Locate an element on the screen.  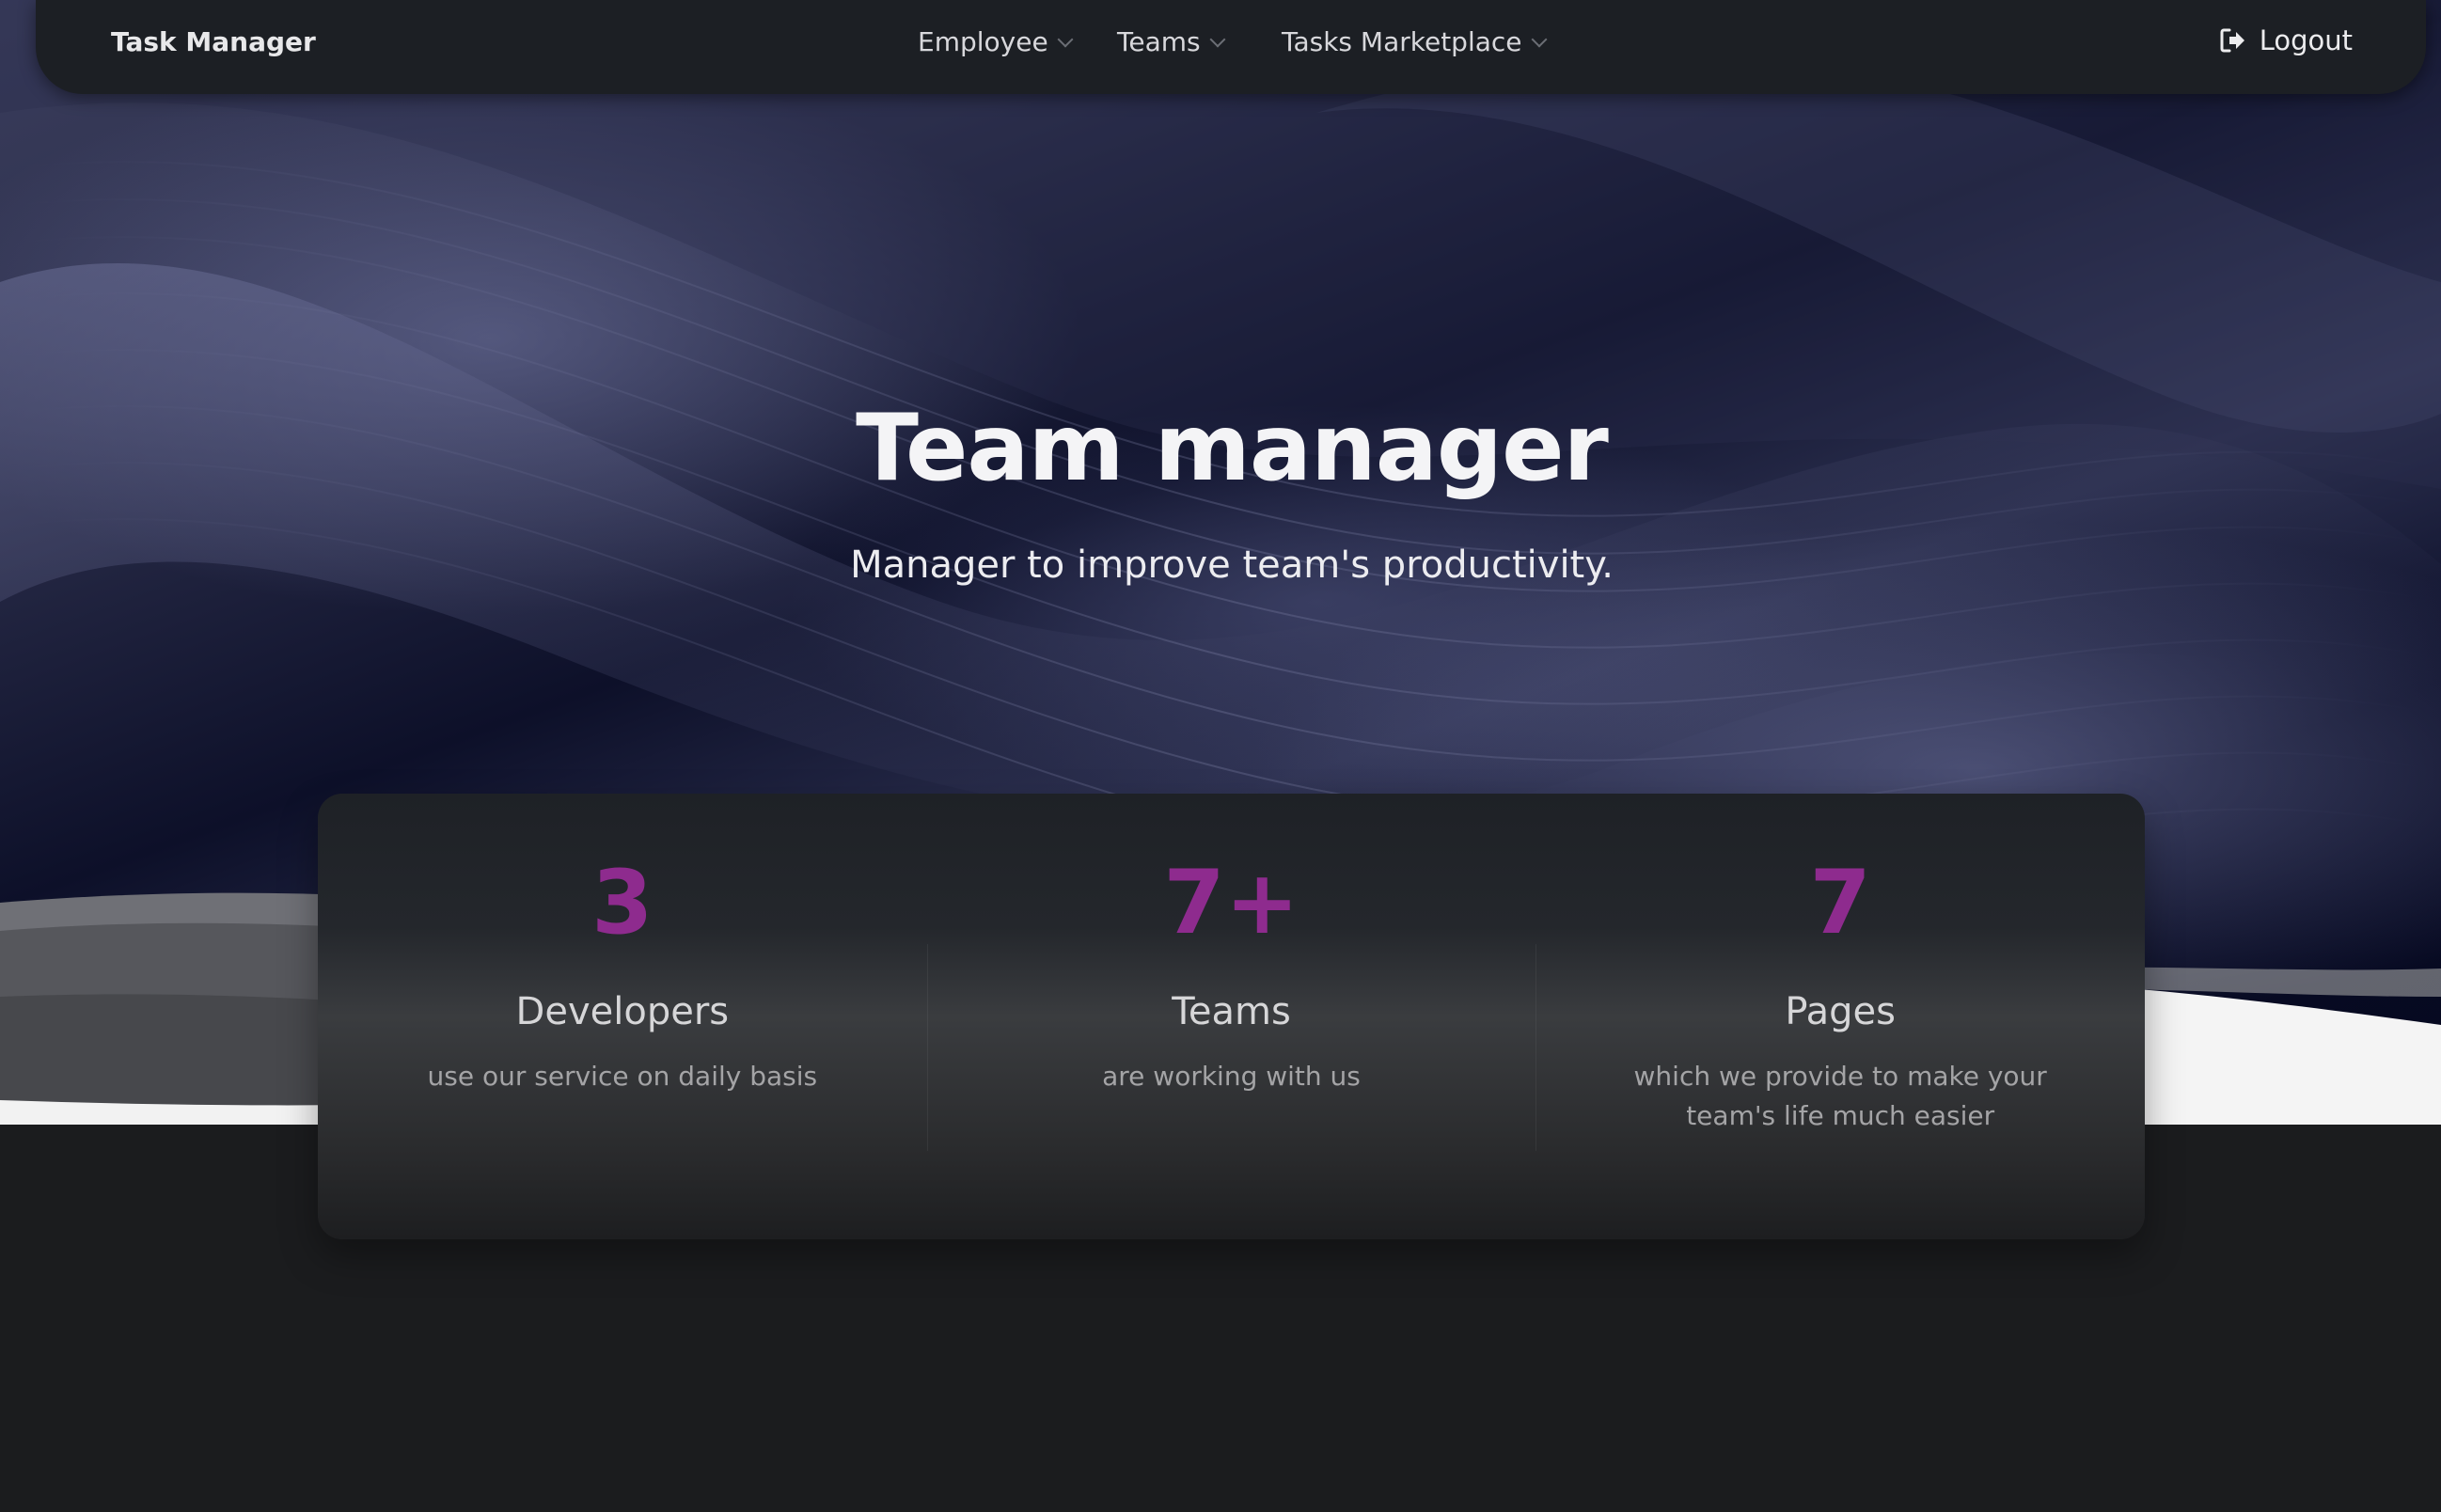
stat-value: 7 is located at coordinates (1840, 903).